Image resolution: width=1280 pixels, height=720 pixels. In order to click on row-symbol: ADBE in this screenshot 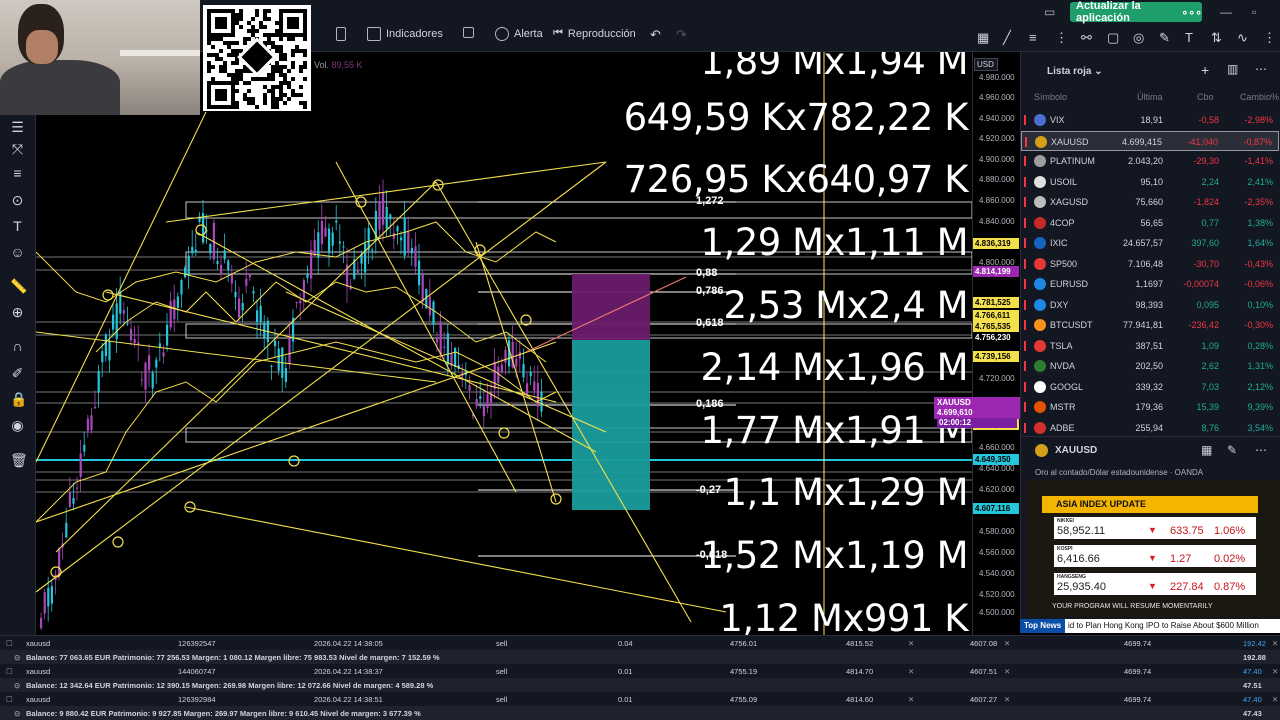, I will do `click(1062, 427)`.